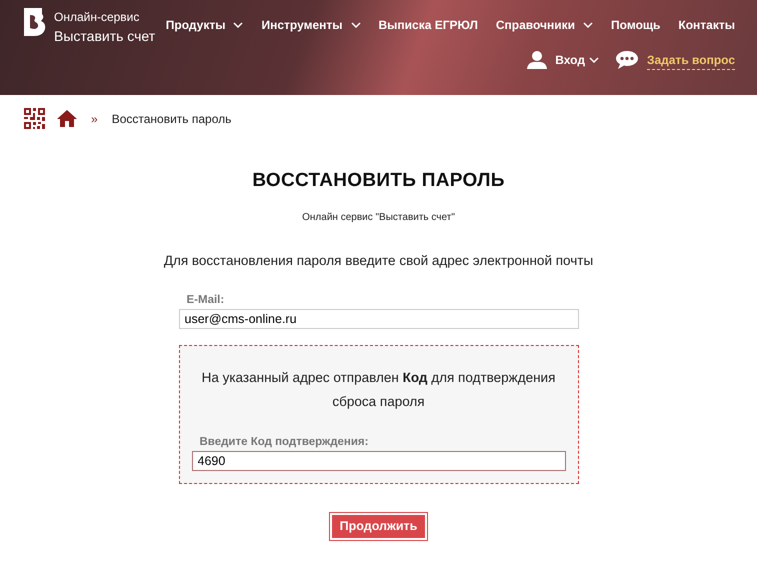 The height and width of the screenshot is (569, 757). I want to click on code-label: Введите Код подтверждения:, so click(285, 442).